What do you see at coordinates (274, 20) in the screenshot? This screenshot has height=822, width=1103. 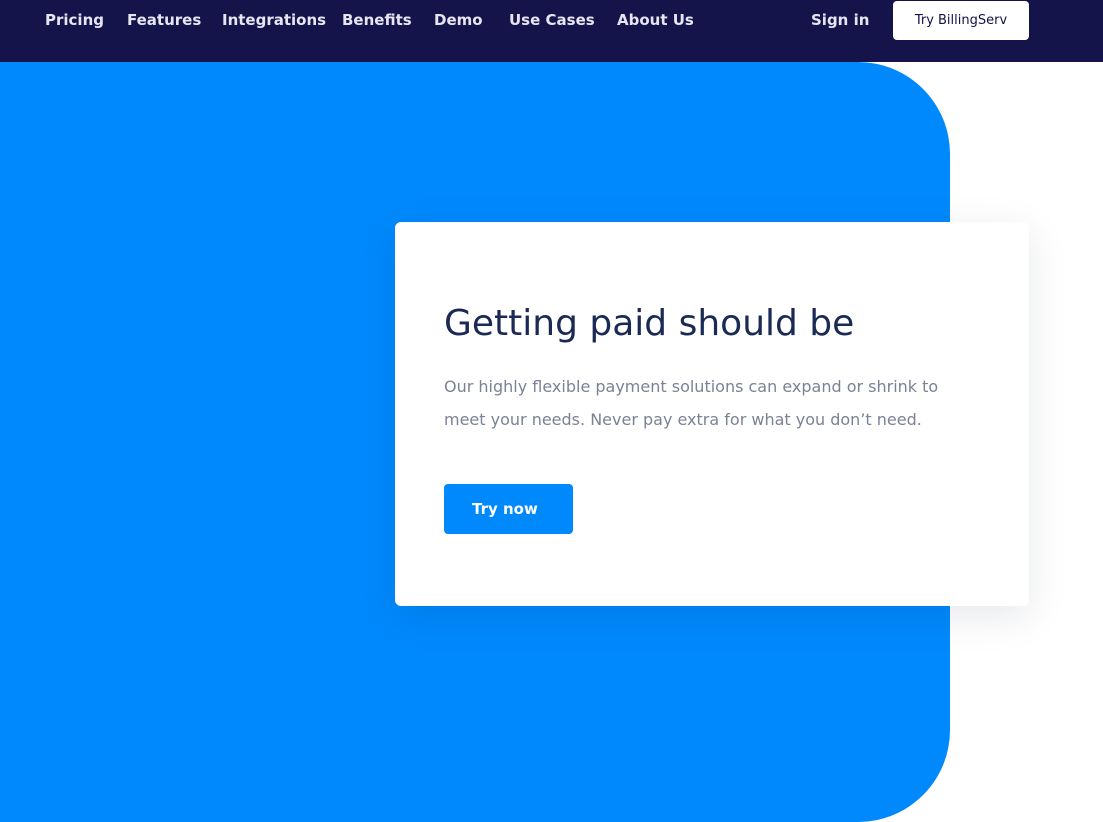 I see `nav-link-integrations: Integrations` at bounding box center [274, 20].